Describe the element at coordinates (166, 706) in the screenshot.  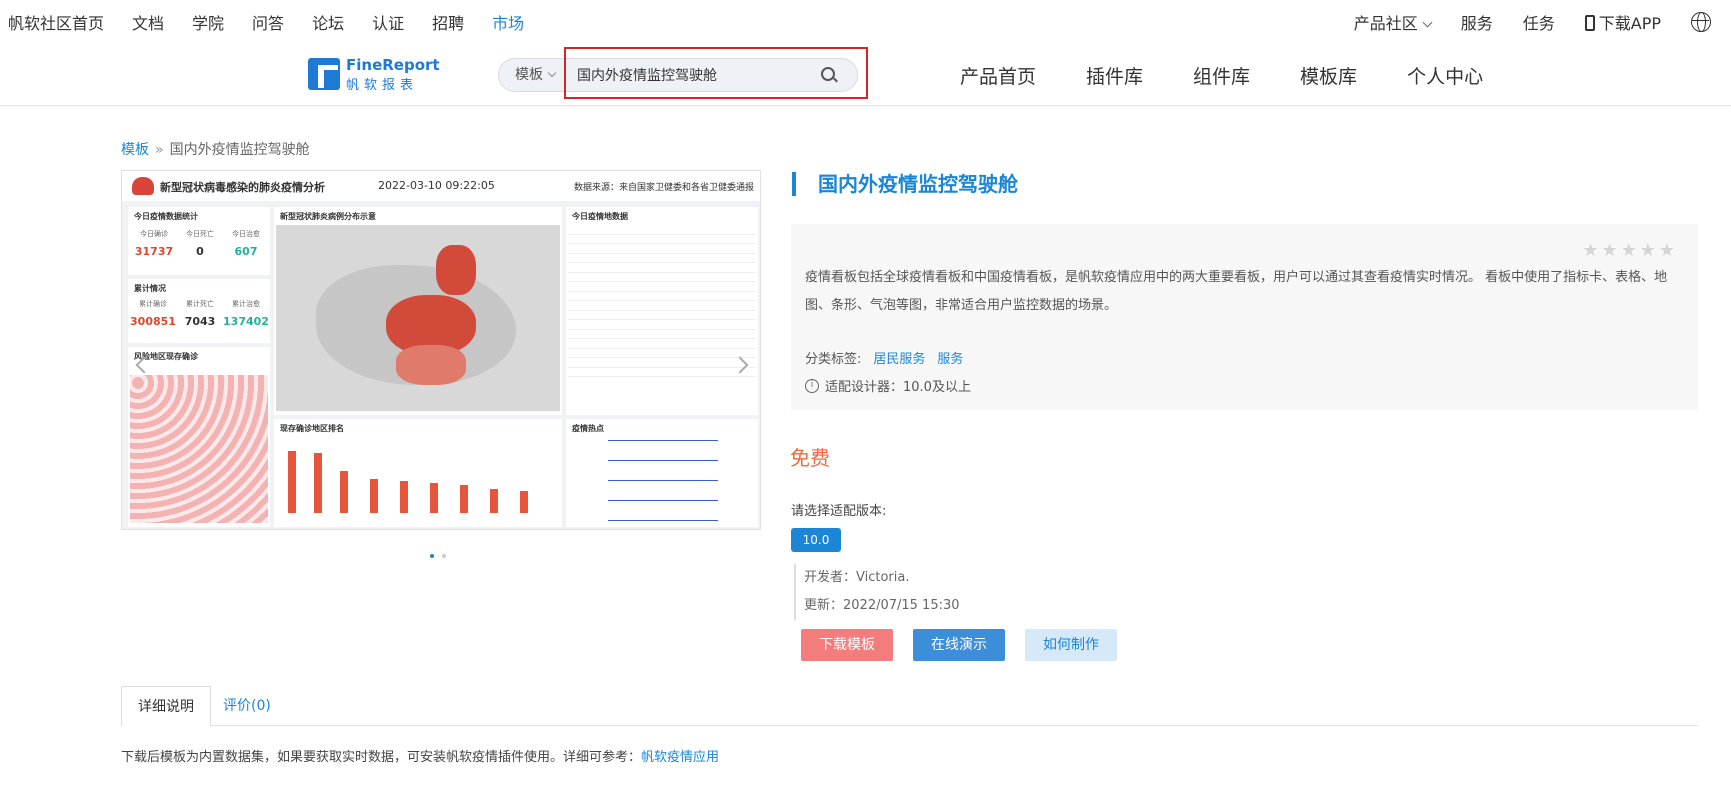
I see `tab-detail: 详细说明` at that location.